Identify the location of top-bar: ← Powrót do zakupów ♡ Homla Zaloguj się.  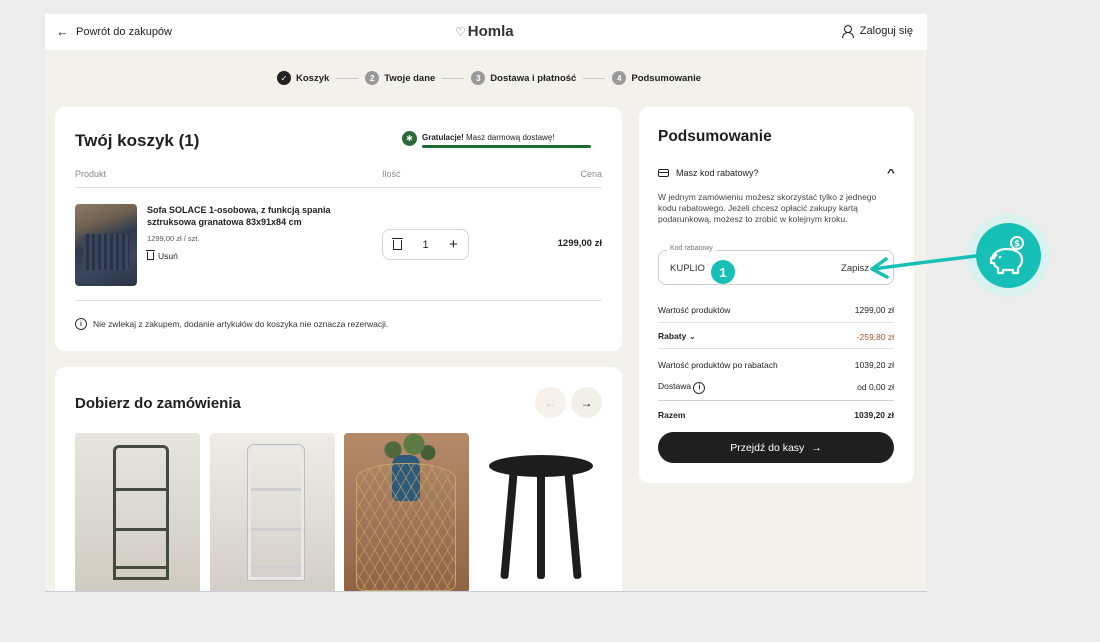
(486, 32).